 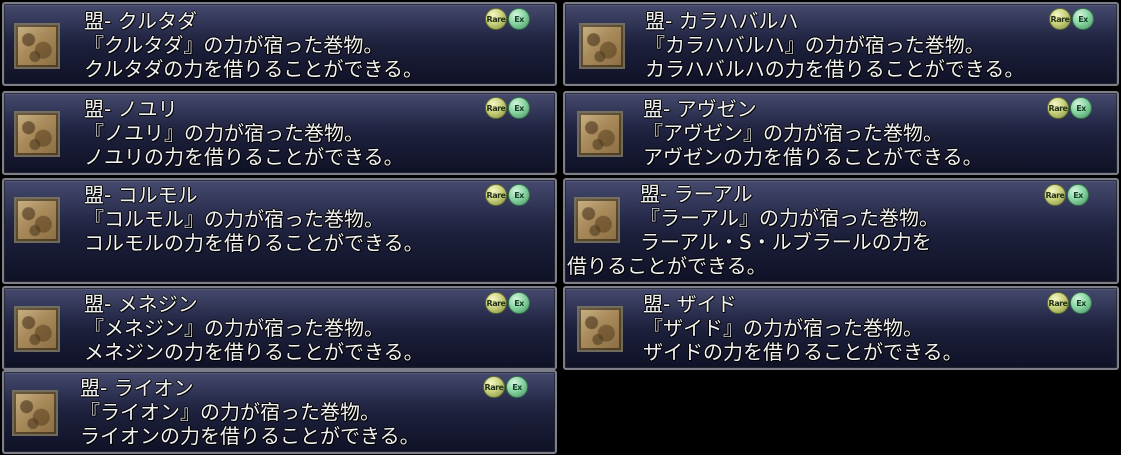 I want to click on item-name: 盟- ライオン, so click(x=137, y=388).